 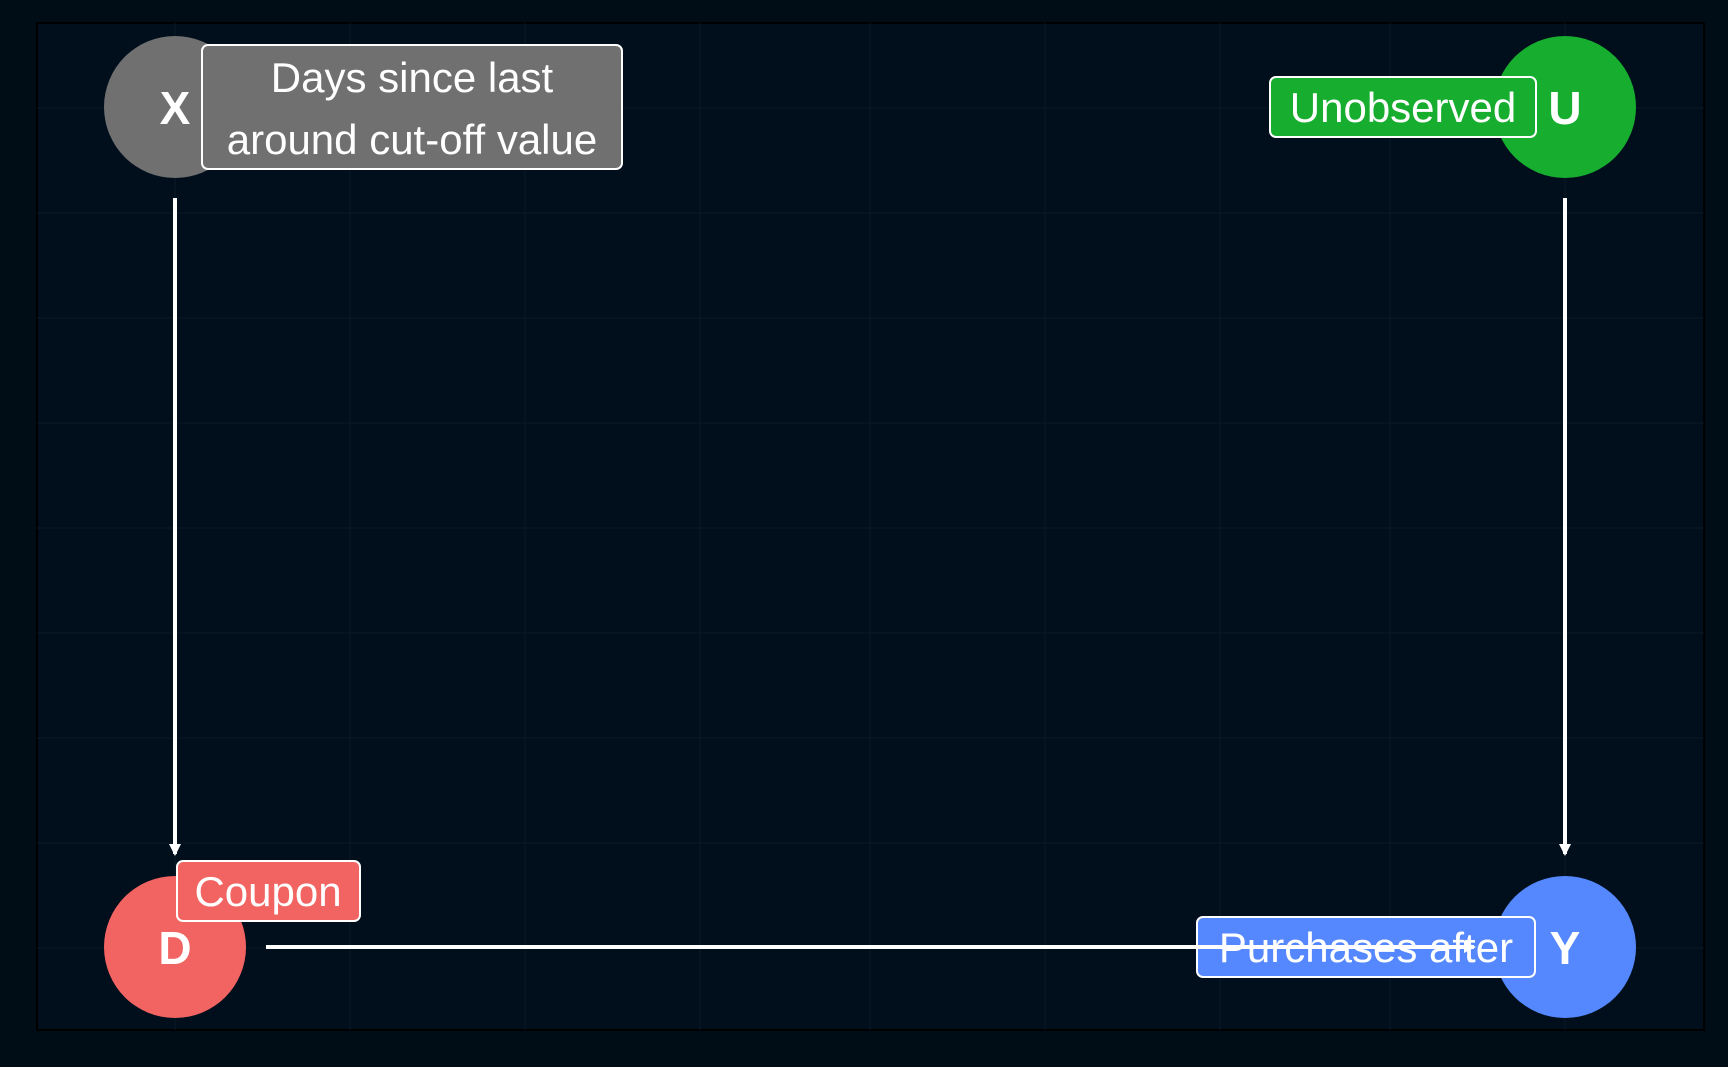 I want to click on node-x-letter: X, so click(x=175, y=108).